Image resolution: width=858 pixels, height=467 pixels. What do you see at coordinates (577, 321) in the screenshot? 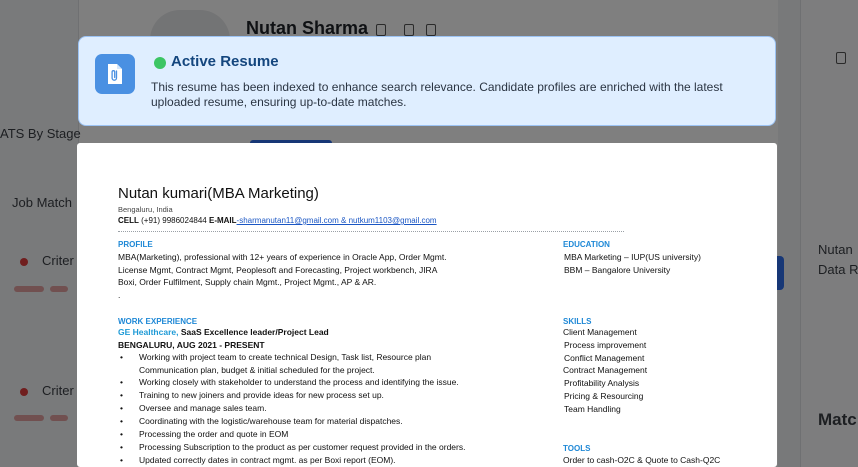
I see `skills-heading: SKILLS` at bounding box center [577, 321].